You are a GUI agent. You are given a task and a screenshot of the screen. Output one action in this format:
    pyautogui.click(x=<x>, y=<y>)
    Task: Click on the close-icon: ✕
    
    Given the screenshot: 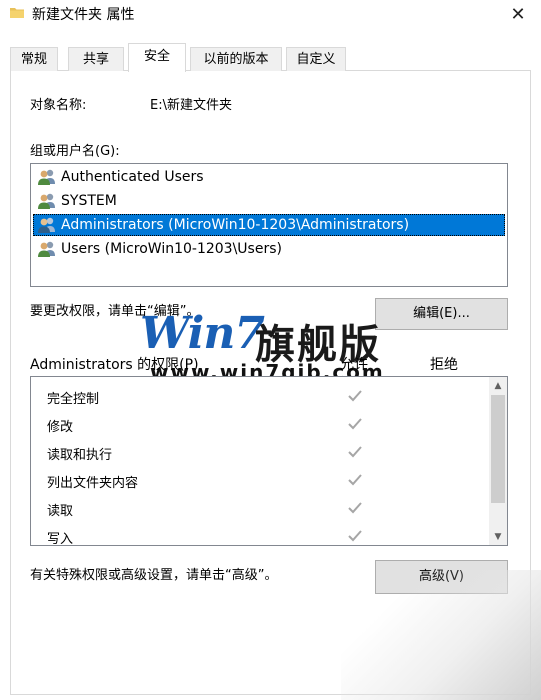 What is the action you would take?
    pyautogui.click(x=518, y=14)
    